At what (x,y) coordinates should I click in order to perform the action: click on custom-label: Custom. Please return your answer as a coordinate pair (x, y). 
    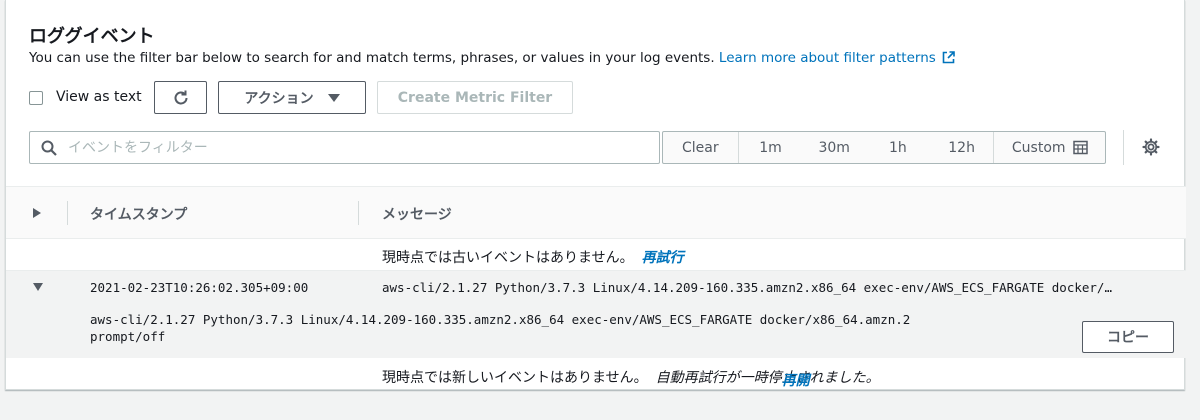
    Looking at the image, I should click on (1038, 147).